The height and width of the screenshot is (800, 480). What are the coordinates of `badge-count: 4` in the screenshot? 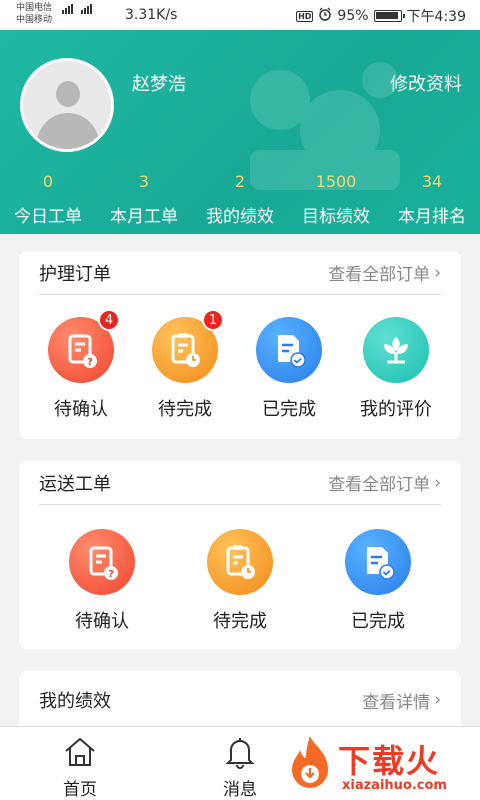 It's located at (109, 320).